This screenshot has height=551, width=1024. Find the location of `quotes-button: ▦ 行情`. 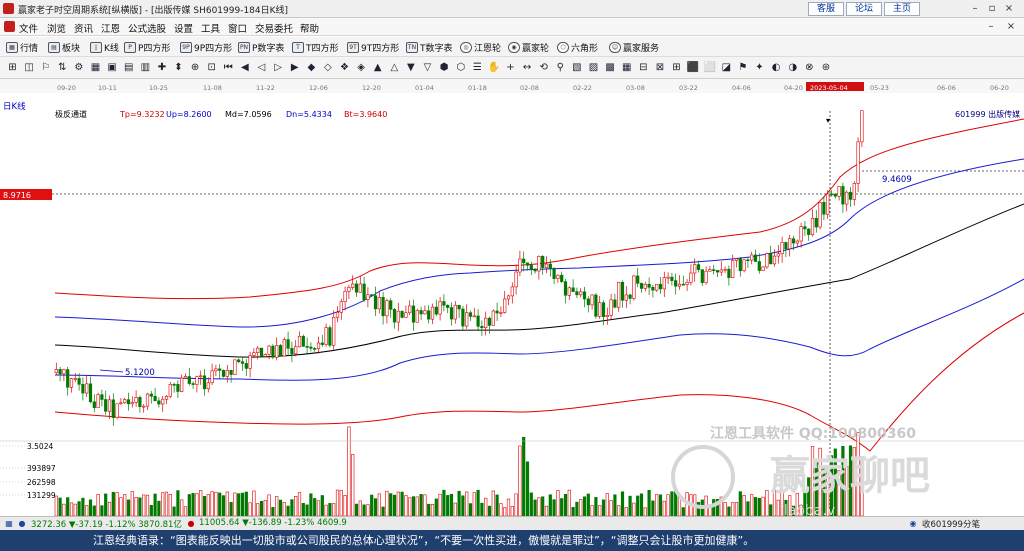

quotes-button: ▦ 行情 is located at coordinates (22, 47).